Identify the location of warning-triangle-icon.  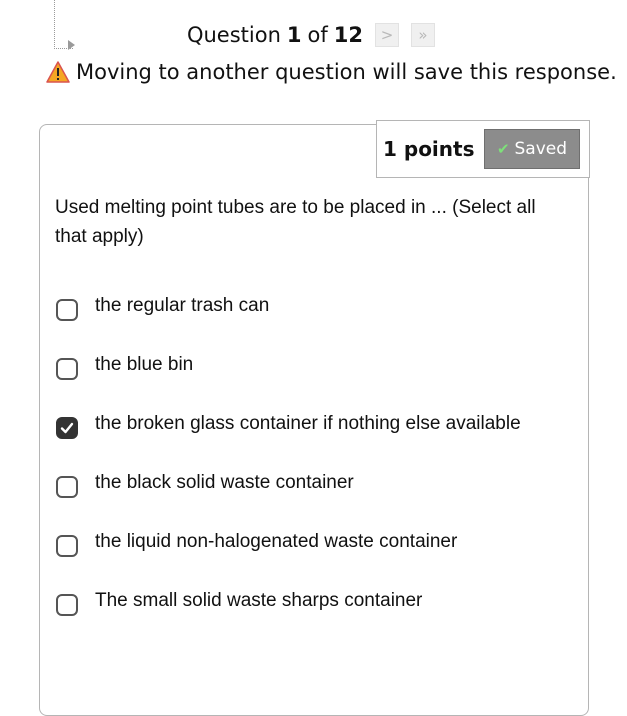
(58, 72).